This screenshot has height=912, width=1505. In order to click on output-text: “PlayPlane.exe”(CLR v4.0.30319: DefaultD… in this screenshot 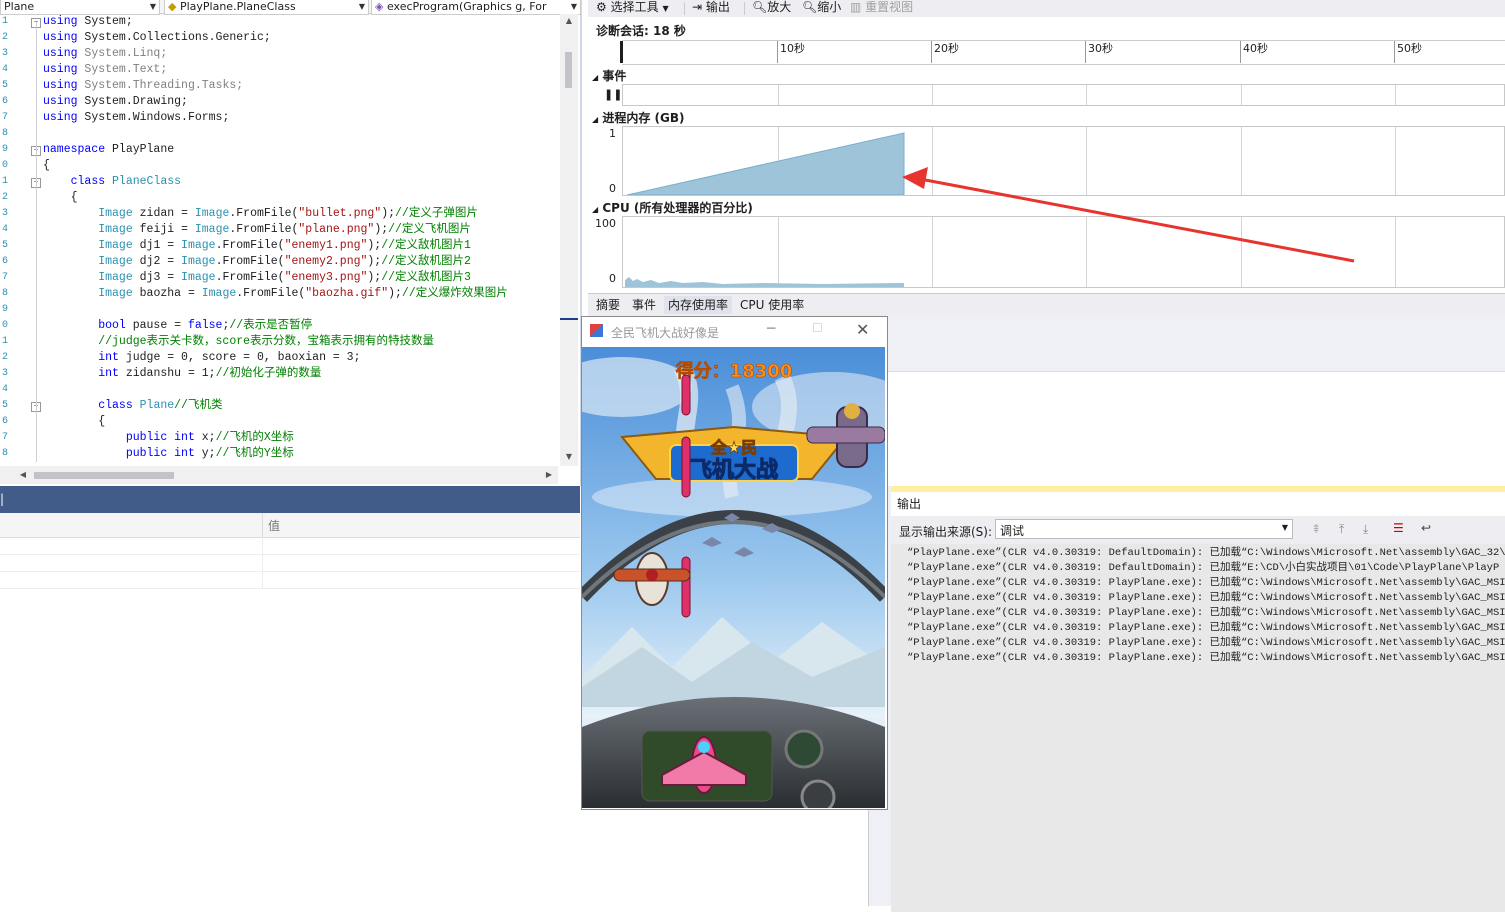, I will do `click(1206, 606)`.